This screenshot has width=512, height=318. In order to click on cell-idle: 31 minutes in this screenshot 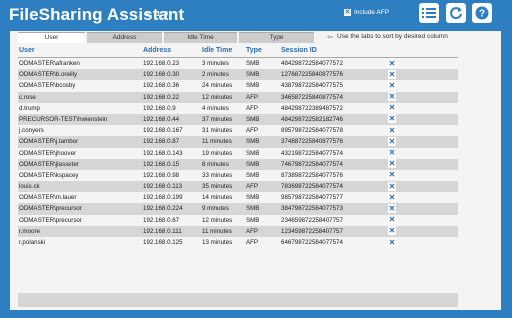, I will do `click(217, 131)`.